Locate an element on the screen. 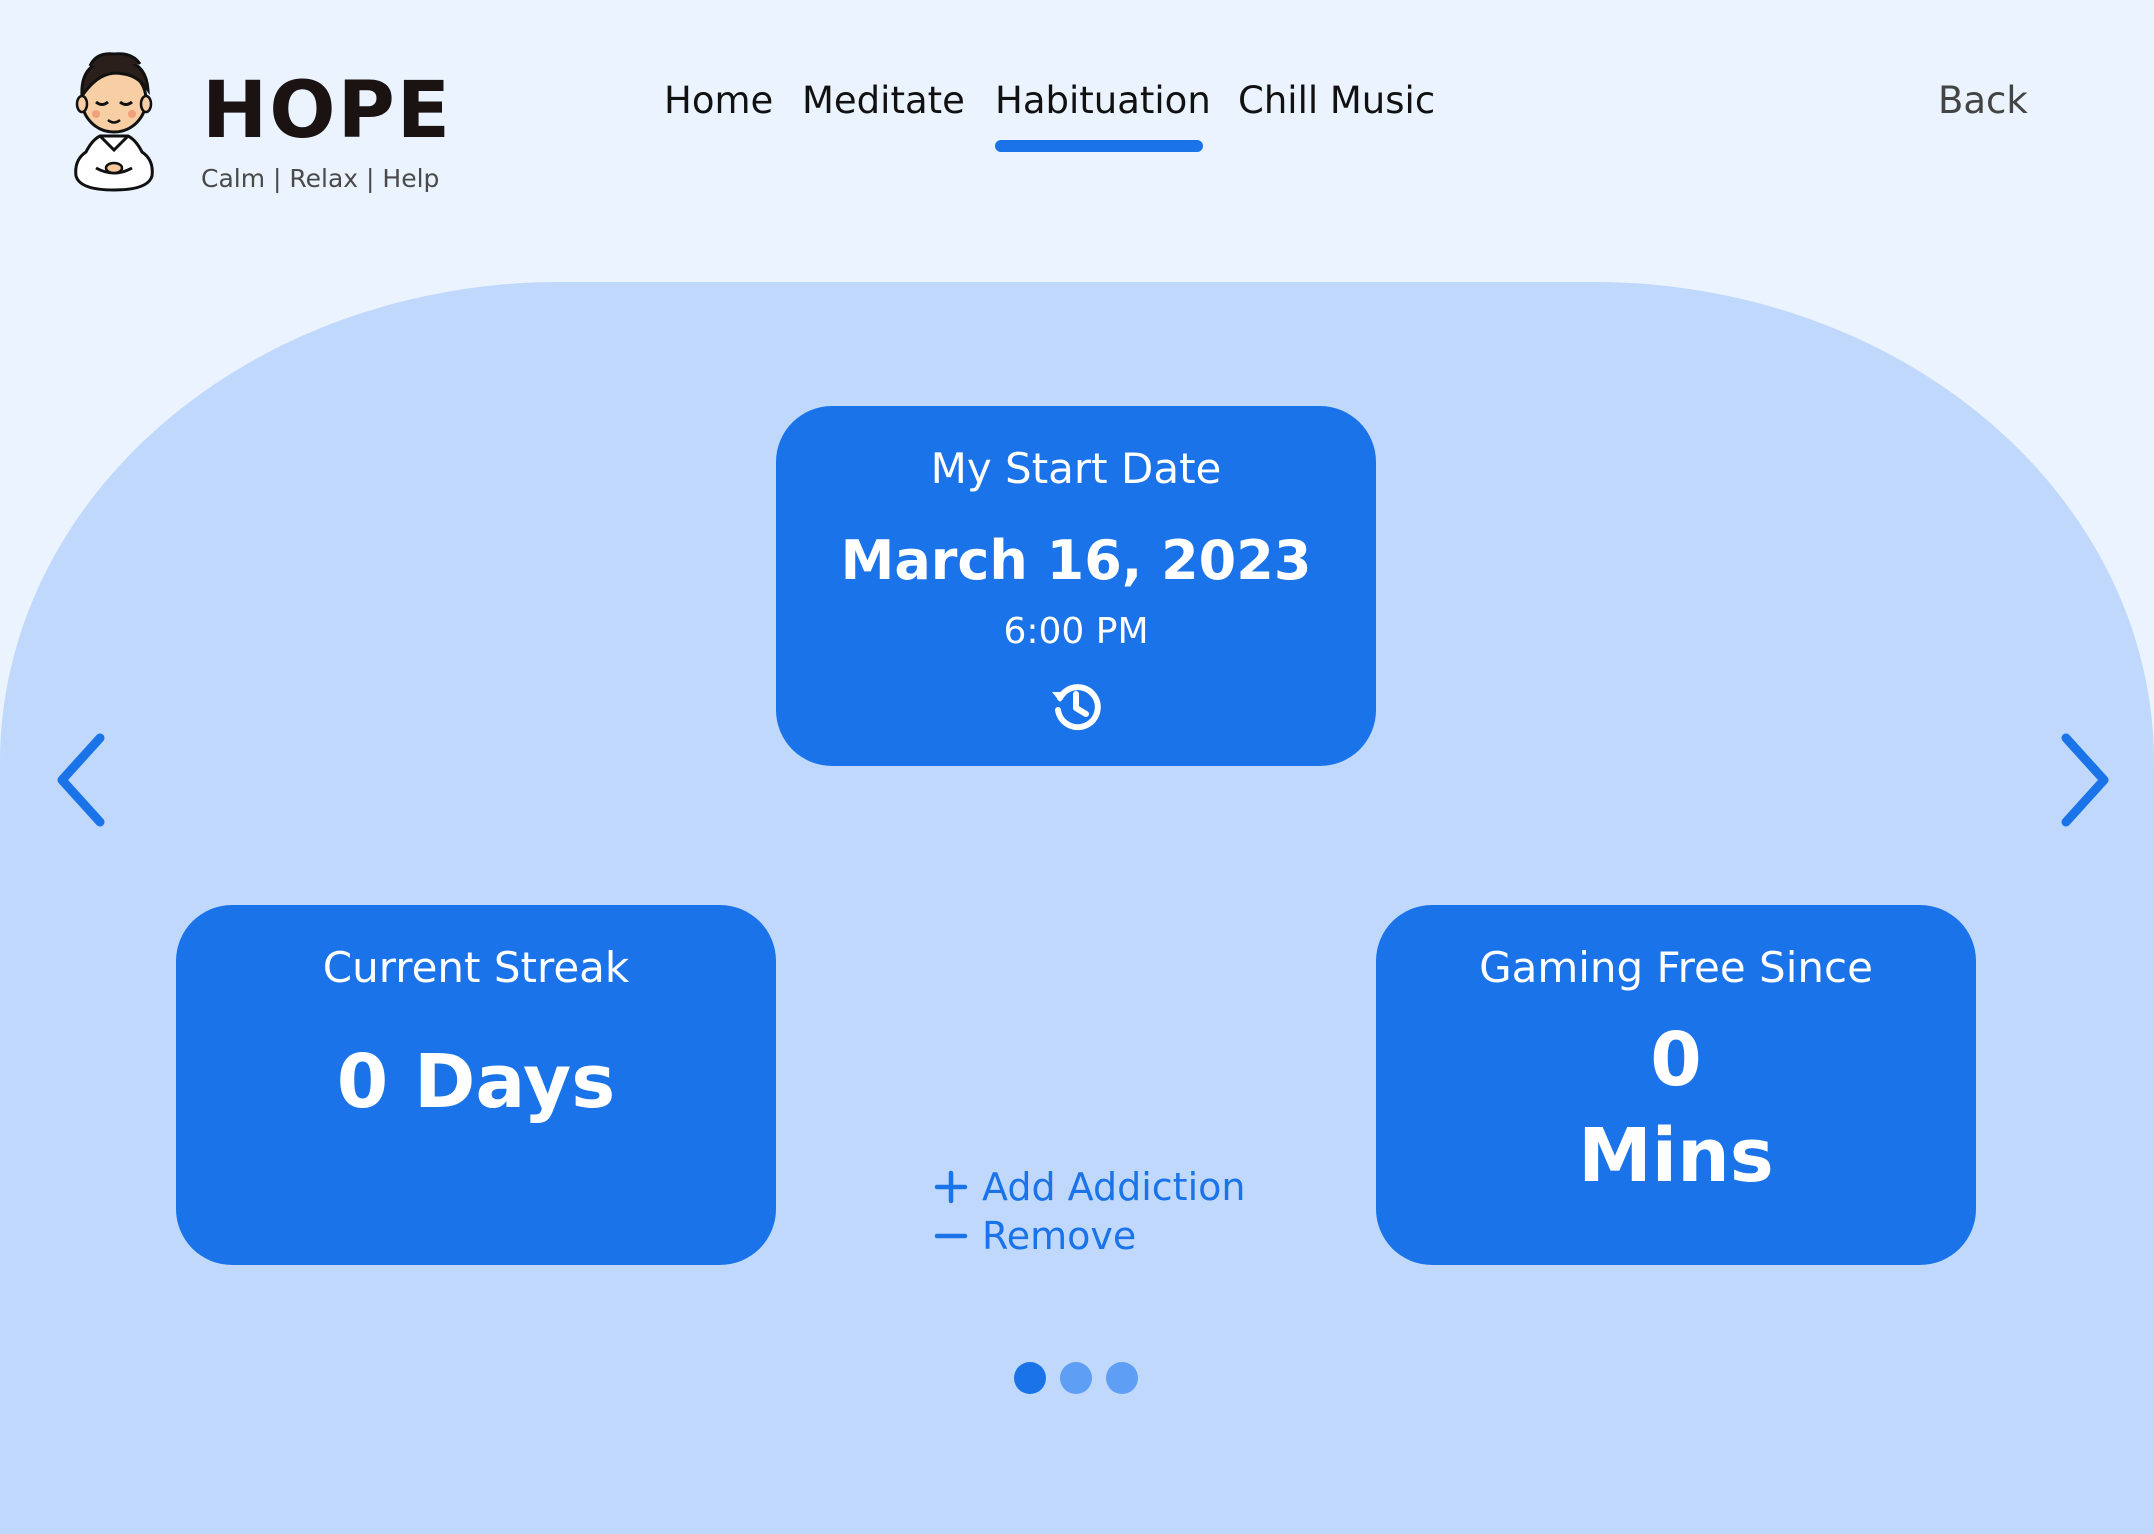  plus-icon is located at coordinates (951, 1187).